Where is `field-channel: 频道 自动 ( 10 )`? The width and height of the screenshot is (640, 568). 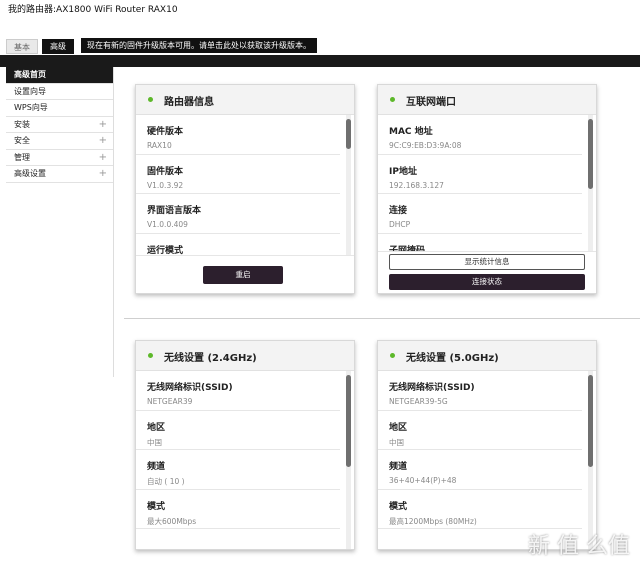
field-channel: 频道 自动 ( 10 ) is located at coordinates (238, 470).